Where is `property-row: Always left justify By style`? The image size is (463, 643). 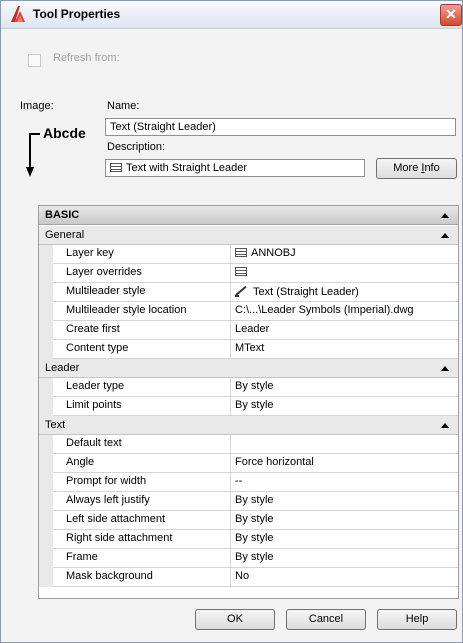
property-row: Always left justify By style is located at coordinates (248, 501).